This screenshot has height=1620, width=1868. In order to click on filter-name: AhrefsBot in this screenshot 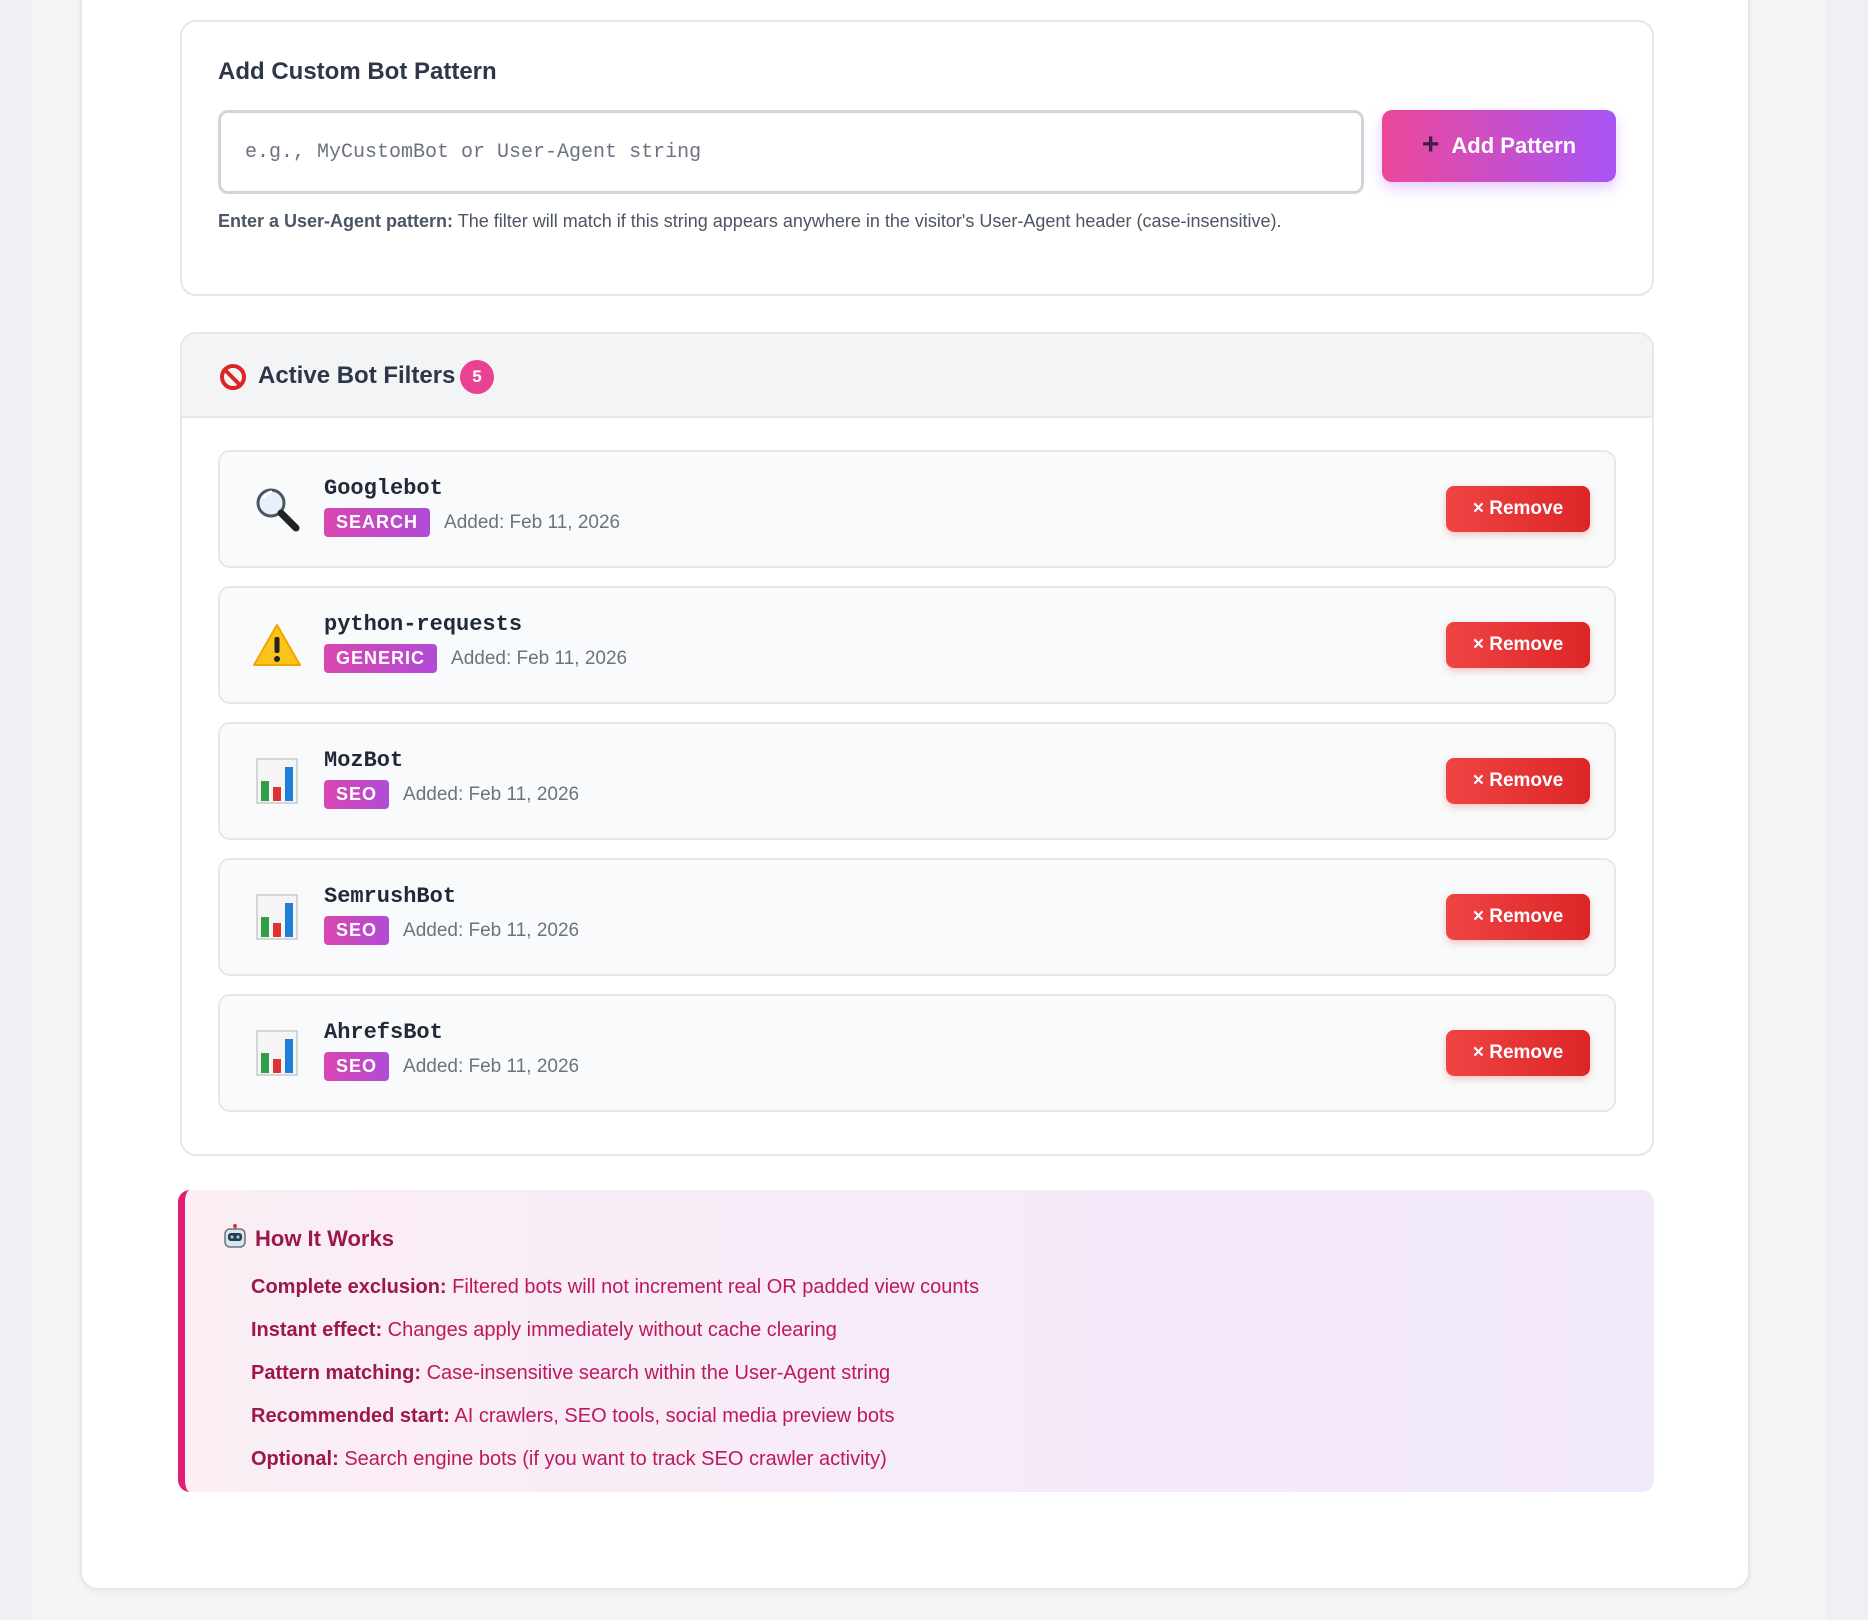, I will do `click(383, 1032)`.